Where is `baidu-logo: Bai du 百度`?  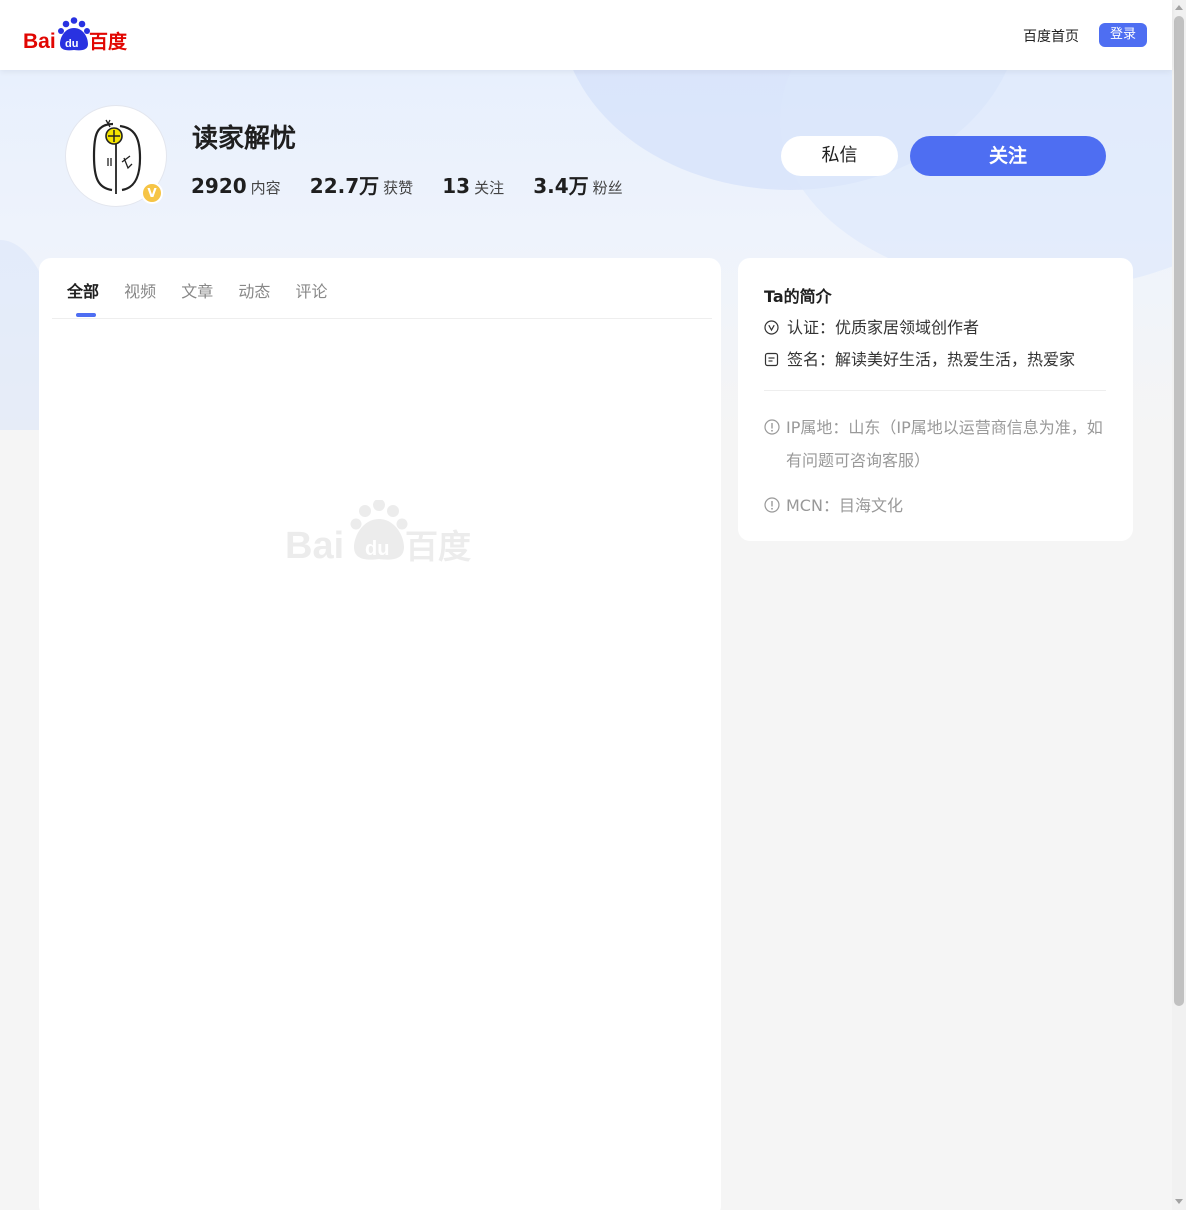
baidu-logo: Bai du 百度 is located at coordinates (76, 35).